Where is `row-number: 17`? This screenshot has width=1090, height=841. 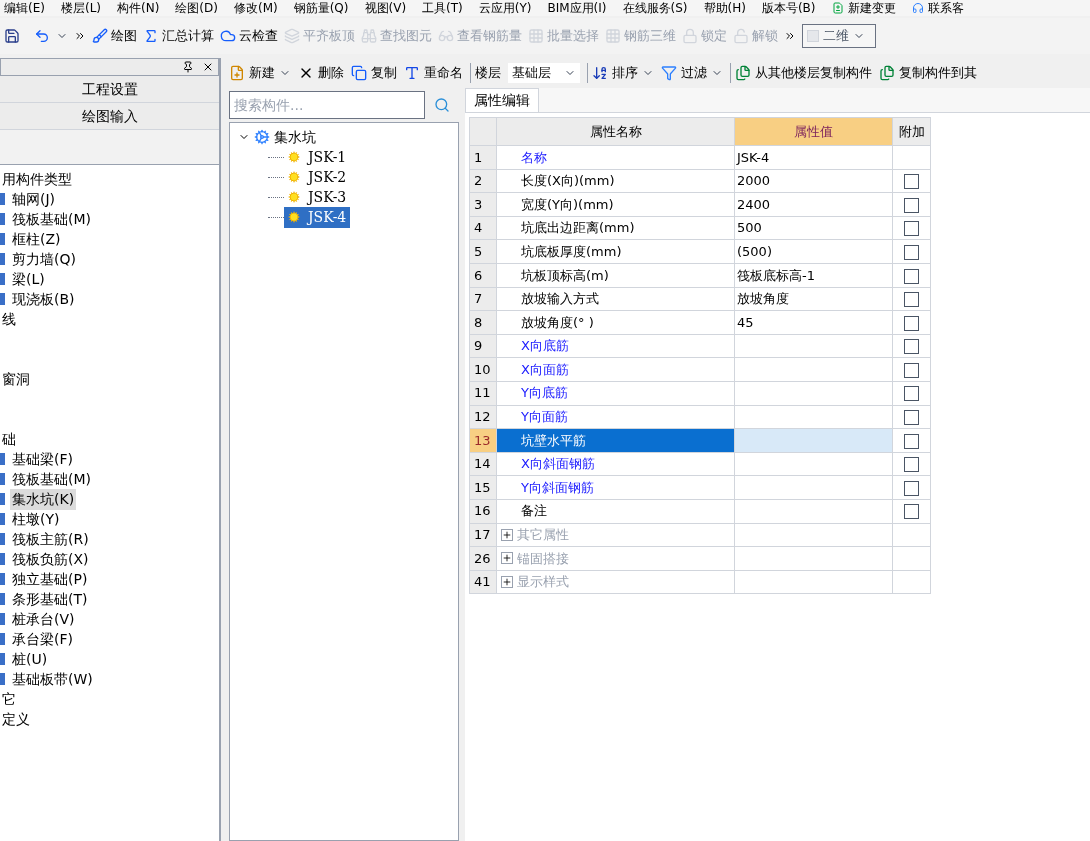
row-number: 17 is located at coordinates (483, 535).